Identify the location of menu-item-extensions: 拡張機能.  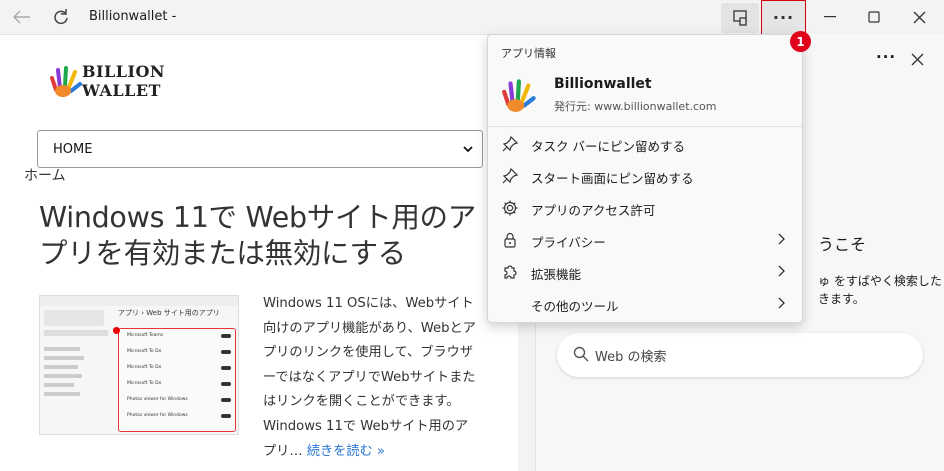
(645, 272).